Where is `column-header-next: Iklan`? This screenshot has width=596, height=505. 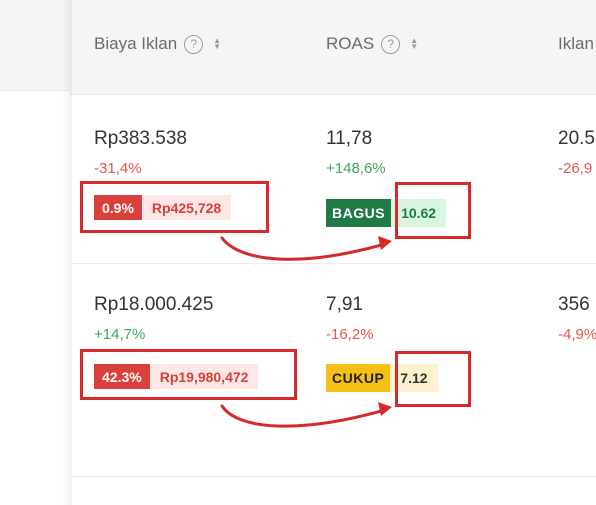
column-header-next: Iklan is located at coordinates (576, 44).